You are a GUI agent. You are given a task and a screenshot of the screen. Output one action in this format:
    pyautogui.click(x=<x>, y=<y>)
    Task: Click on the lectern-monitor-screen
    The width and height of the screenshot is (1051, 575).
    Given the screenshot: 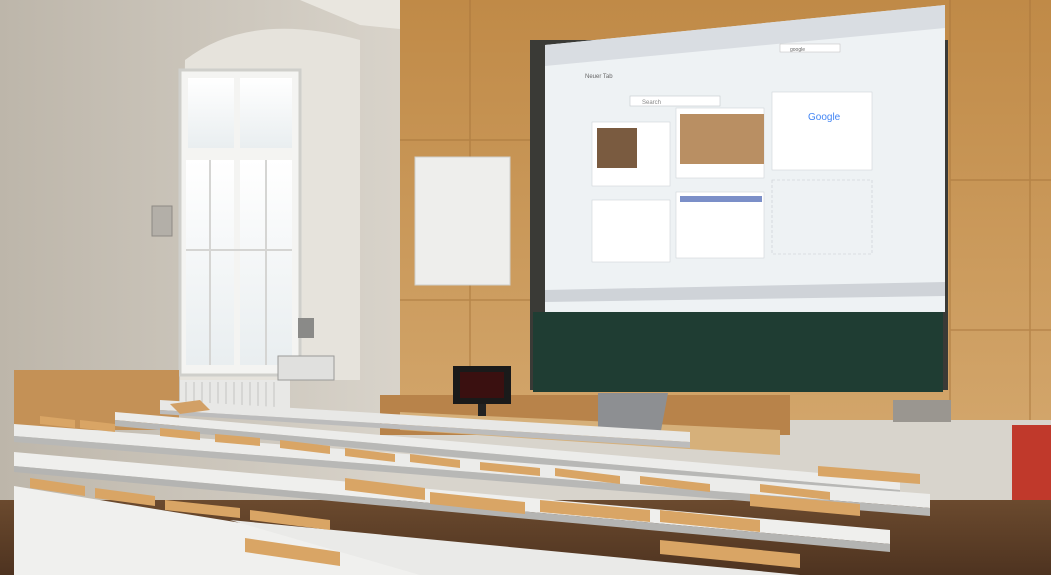 What is the action you would take?
    pyautogui.click(x=482, y=385)
    